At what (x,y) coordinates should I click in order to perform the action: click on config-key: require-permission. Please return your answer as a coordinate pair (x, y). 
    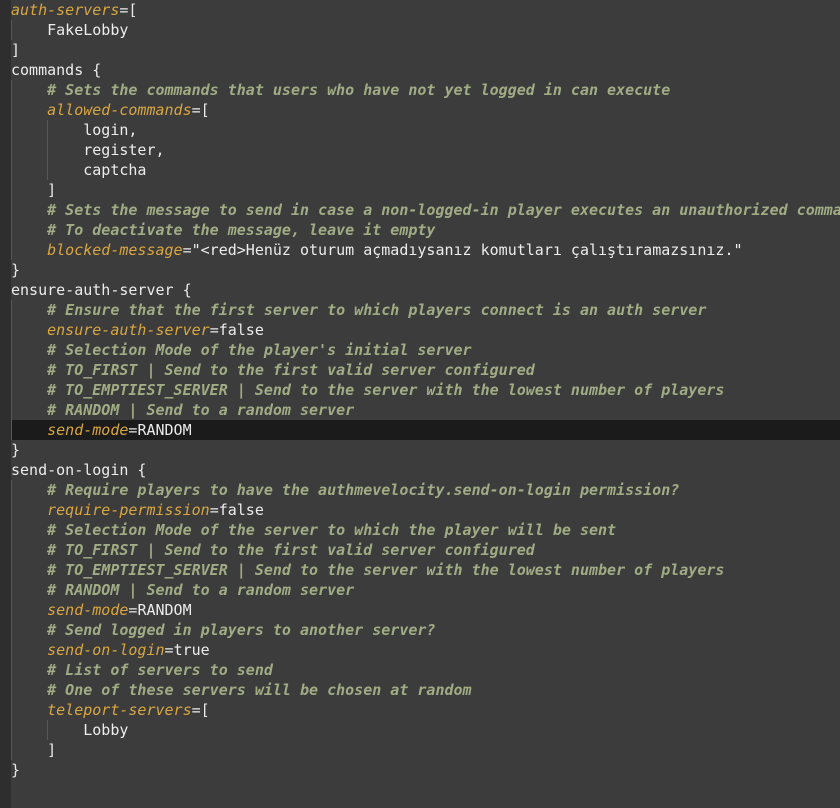
    Looking at the image, I should click on (128, 510).